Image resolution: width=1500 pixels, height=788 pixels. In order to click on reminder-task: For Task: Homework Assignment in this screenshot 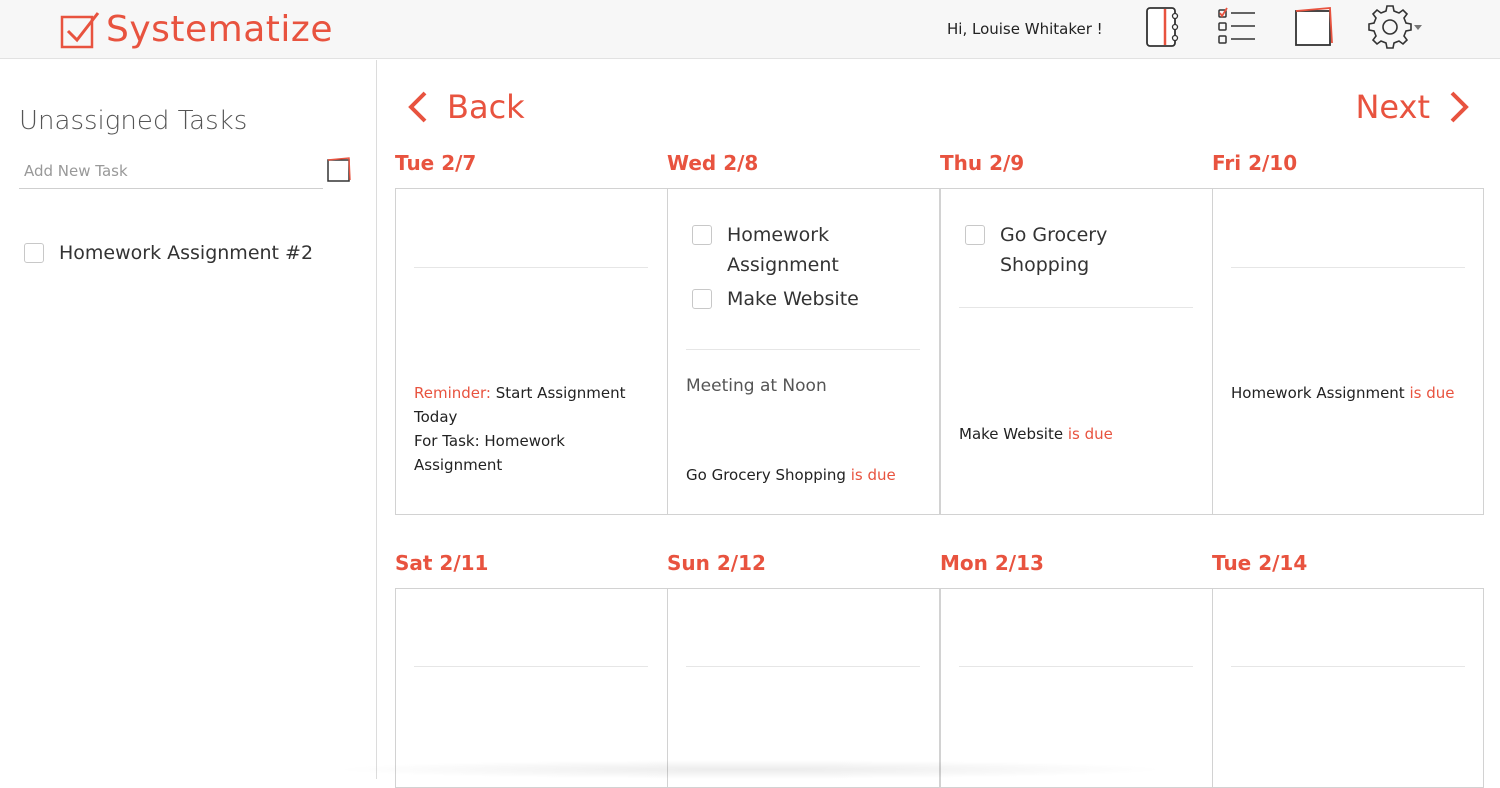, I will do `click(489, 453)`.